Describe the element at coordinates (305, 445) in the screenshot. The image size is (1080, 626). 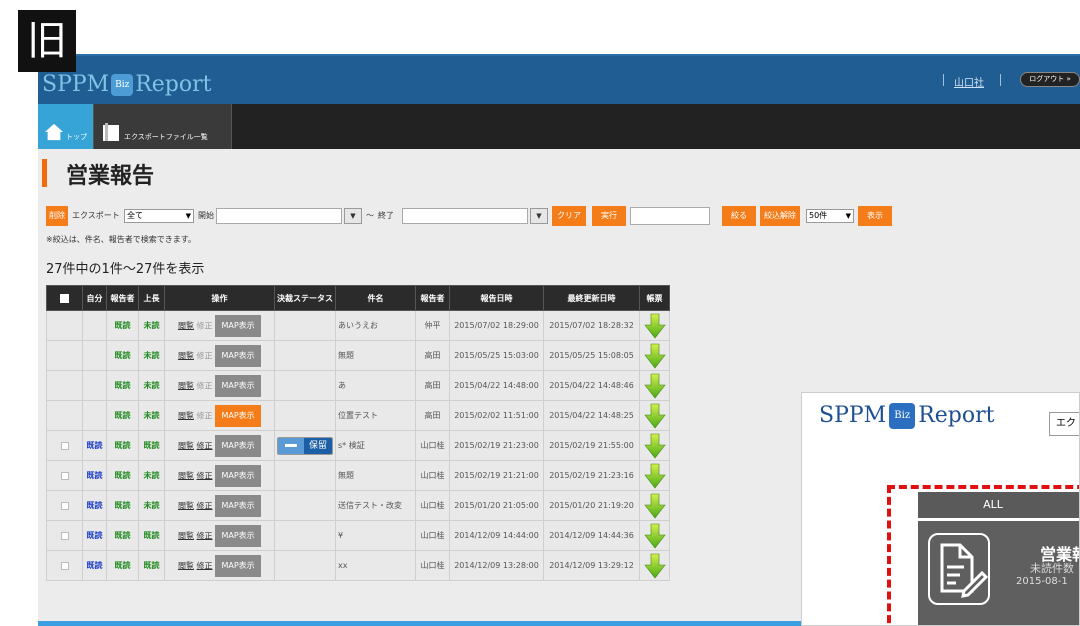
I see `status-badge: 保留` at that location.